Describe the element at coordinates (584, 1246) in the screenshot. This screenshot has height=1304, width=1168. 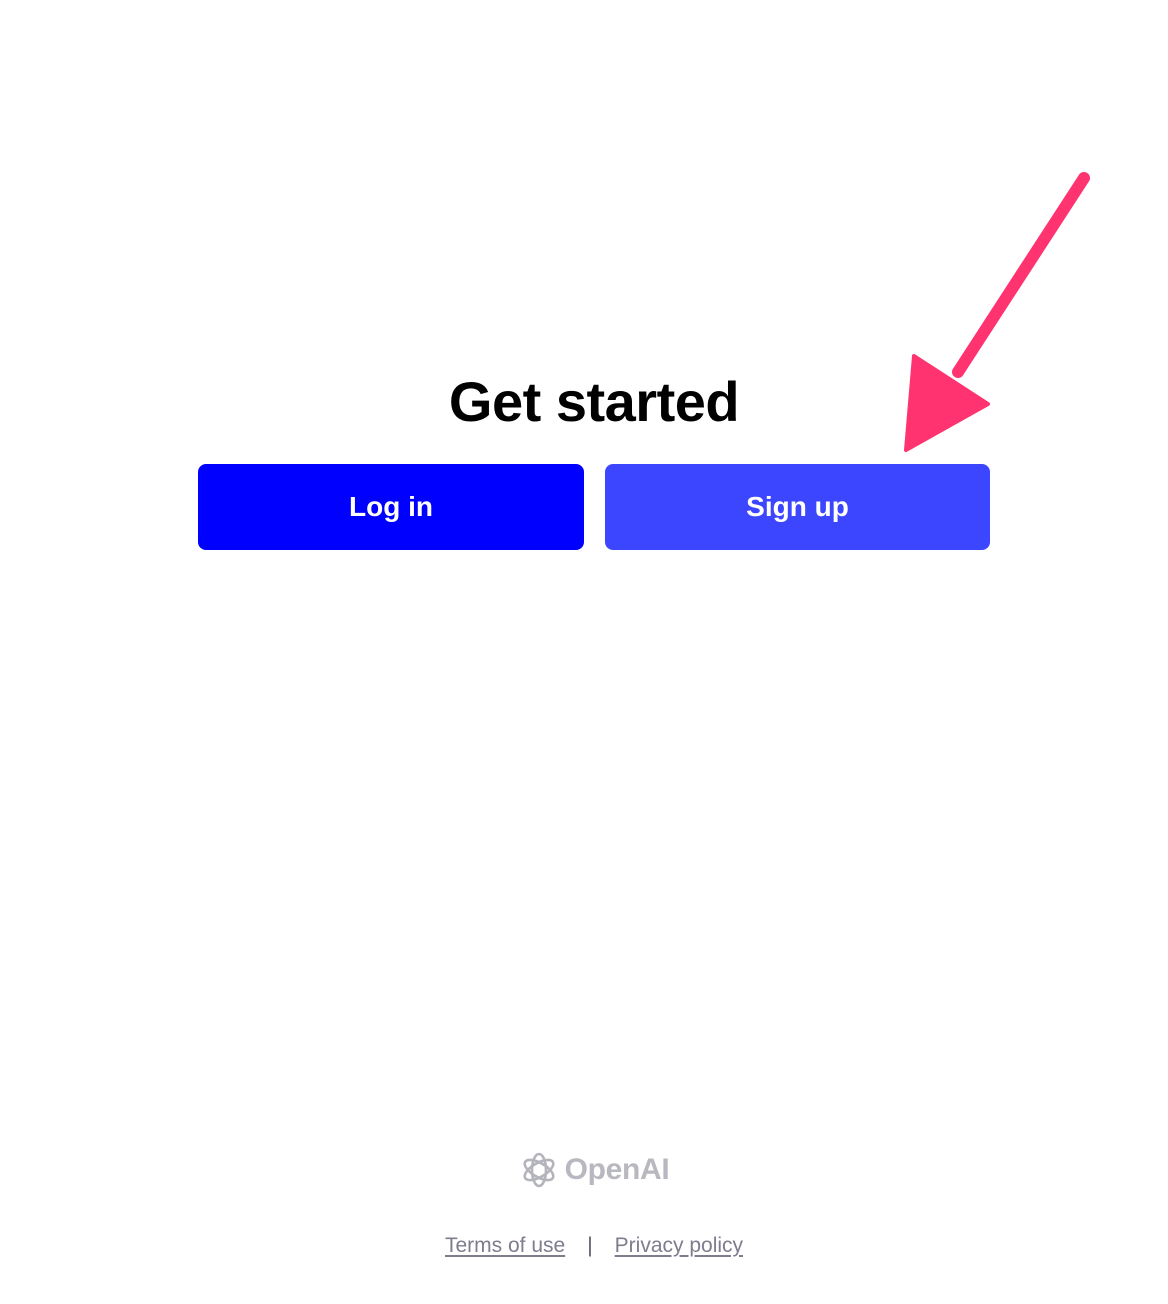
I see `footer-links: Terms of use | Privacy policy` at that location.